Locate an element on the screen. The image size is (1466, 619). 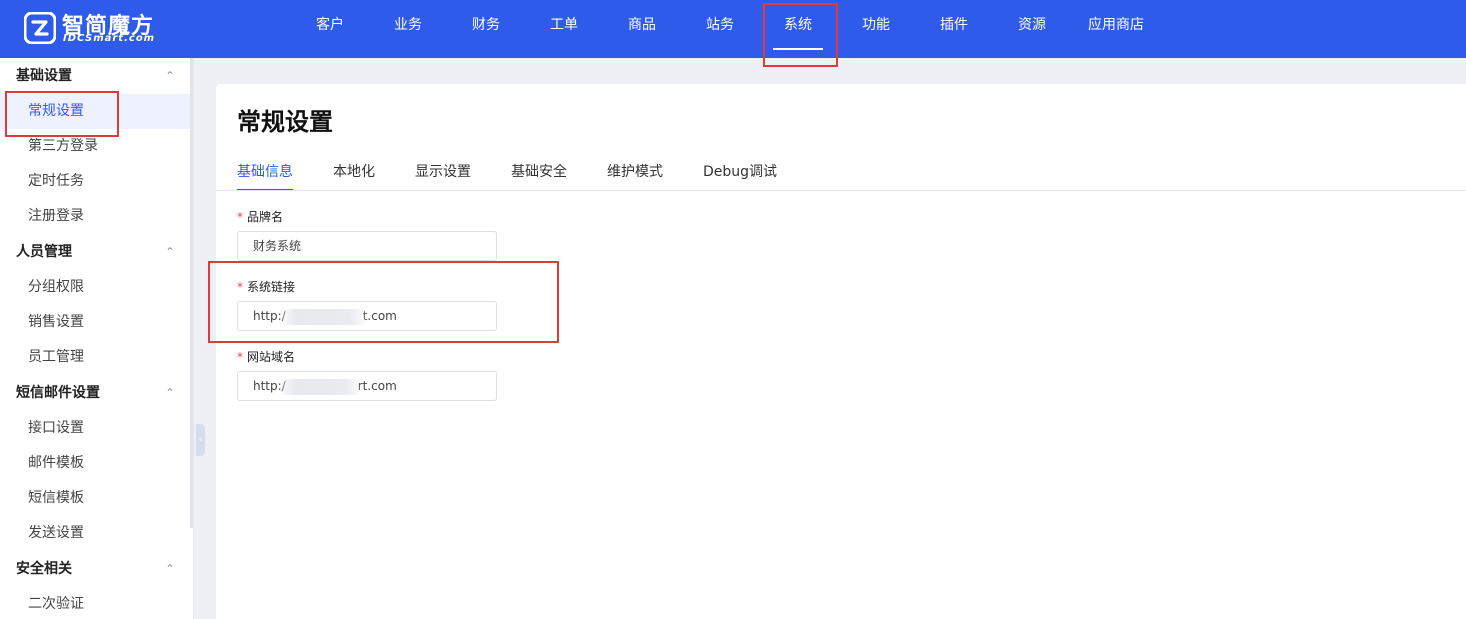
brand-logo-icon is located at coordinates (40, 28).